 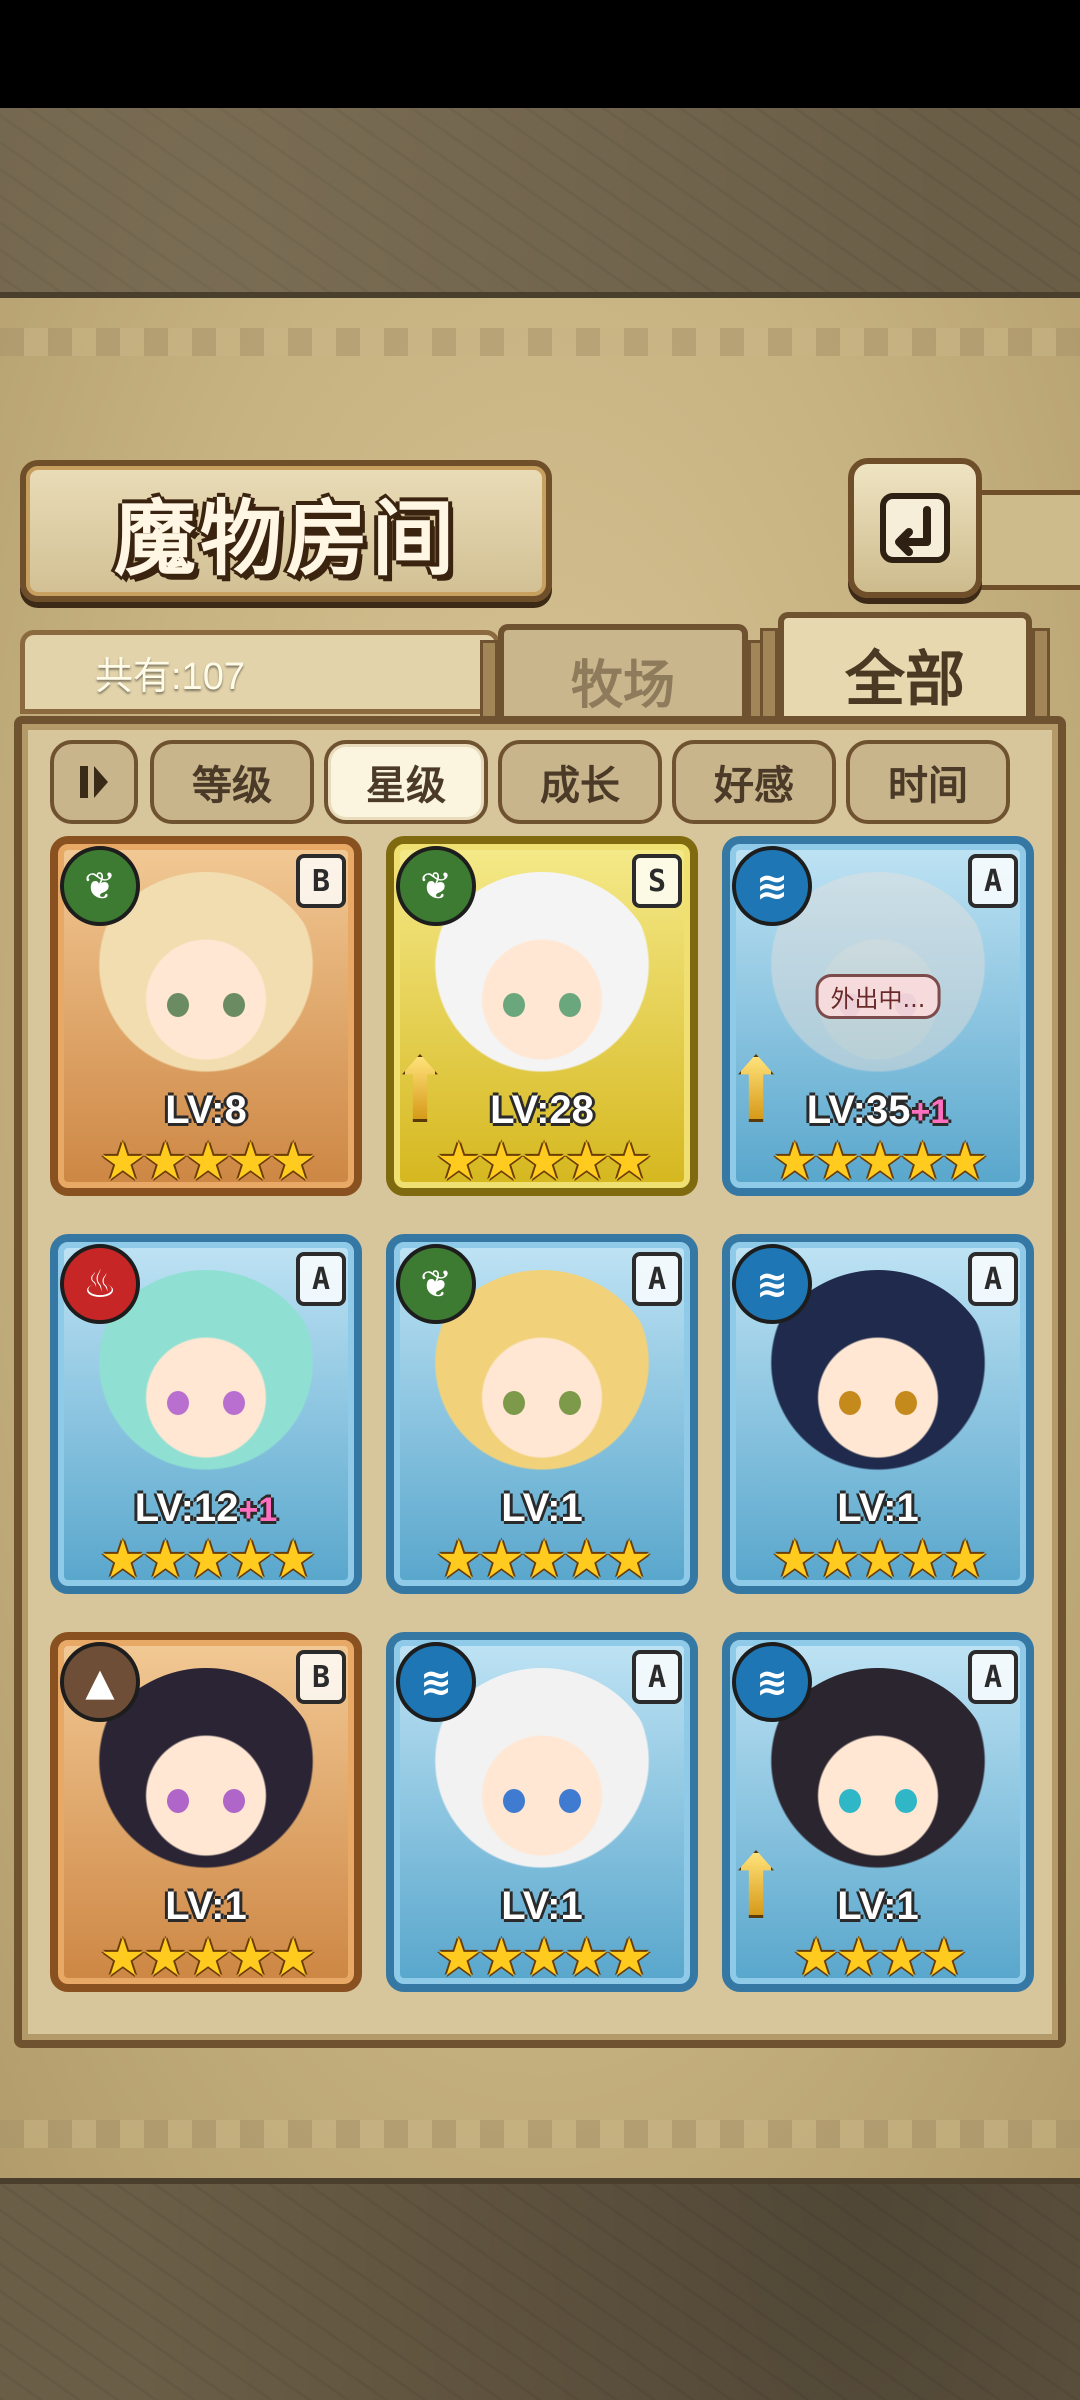 I want to click on monster-card: ▲ B LV:1 ★★★★★, so click(x=206, y=1812).